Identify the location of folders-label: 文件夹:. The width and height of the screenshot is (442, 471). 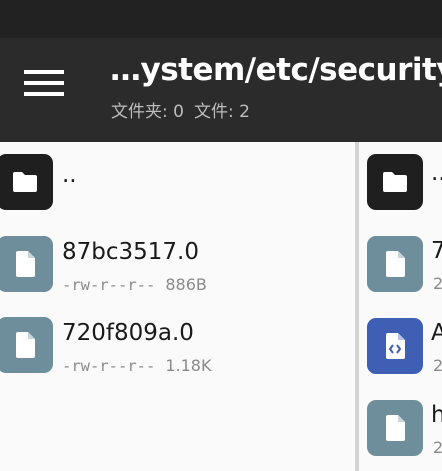
(139, 112).